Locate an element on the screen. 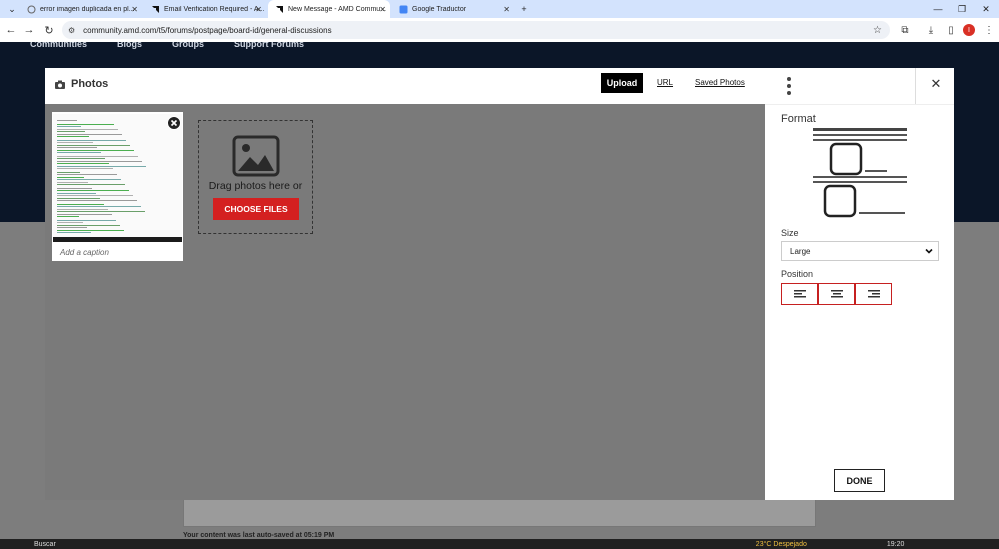  remove-photo-button is located at coordinates (174, 123).